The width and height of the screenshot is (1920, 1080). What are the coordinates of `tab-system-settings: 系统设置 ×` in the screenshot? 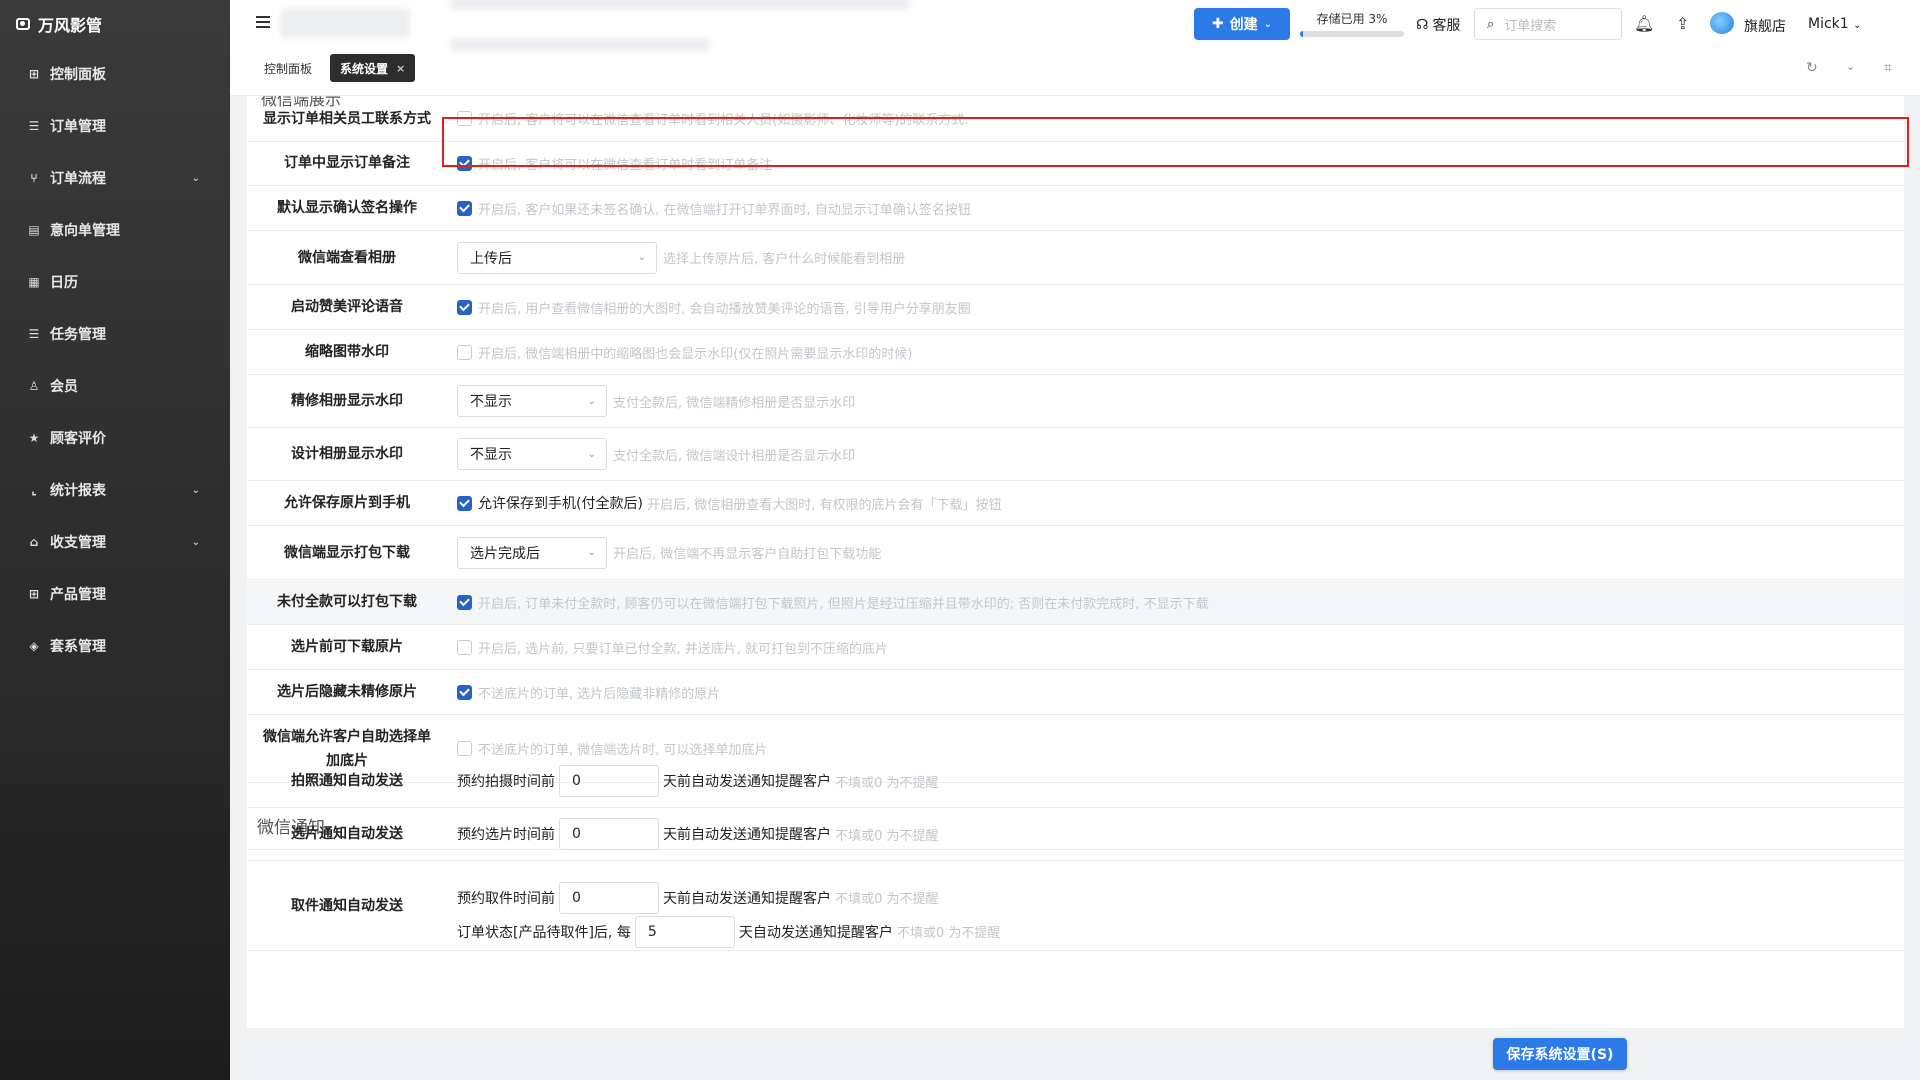 It's located at (373, 68).